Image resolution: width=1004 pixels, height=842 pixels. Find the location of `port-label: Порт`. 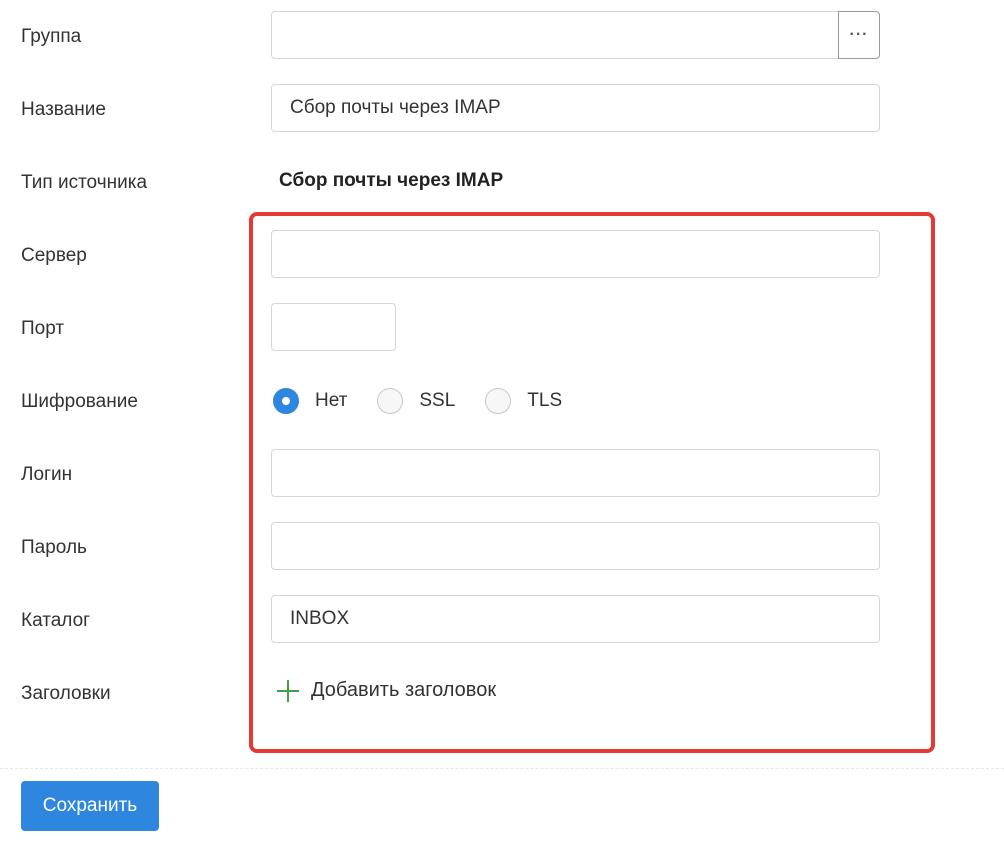

port-label: Порт is located at coordinates (43, 328).